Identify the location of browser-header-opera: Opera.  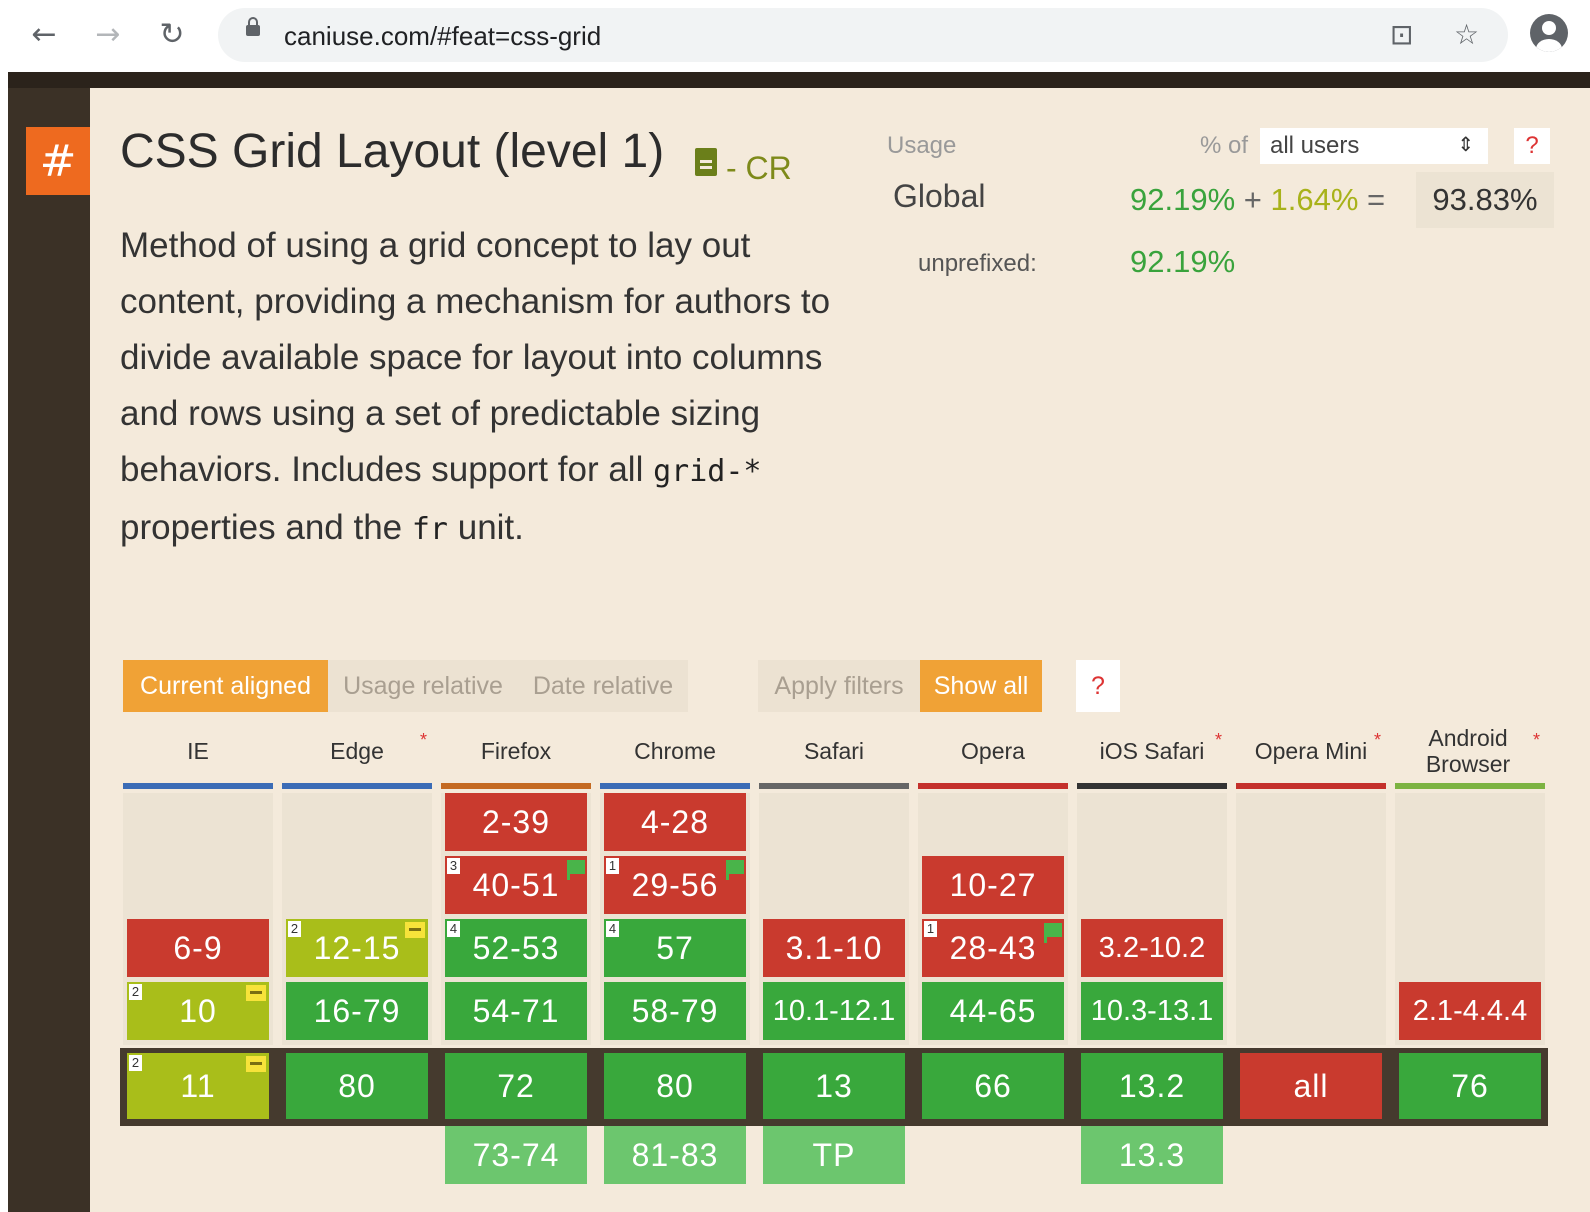
(993, 751).